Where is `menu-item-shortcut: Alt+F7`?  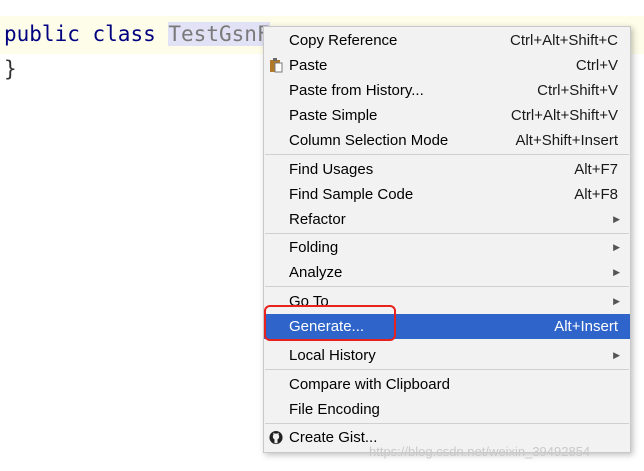
menu-item-shortcut: Alt+F7 is located at coordinates (596, 169).